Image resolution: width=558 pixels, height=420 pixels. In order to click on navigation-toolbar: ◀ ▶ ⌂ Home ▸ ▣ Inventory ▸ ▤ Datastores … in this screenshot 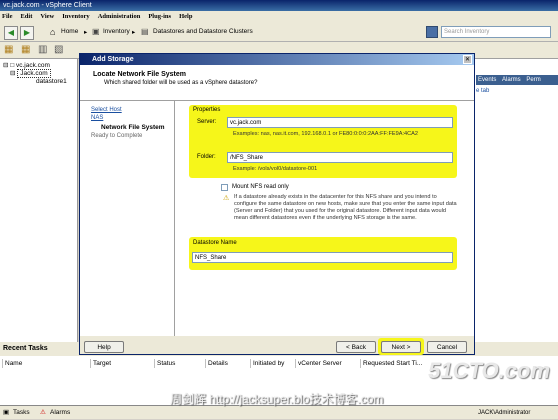, I will do `click(279, 32)`.